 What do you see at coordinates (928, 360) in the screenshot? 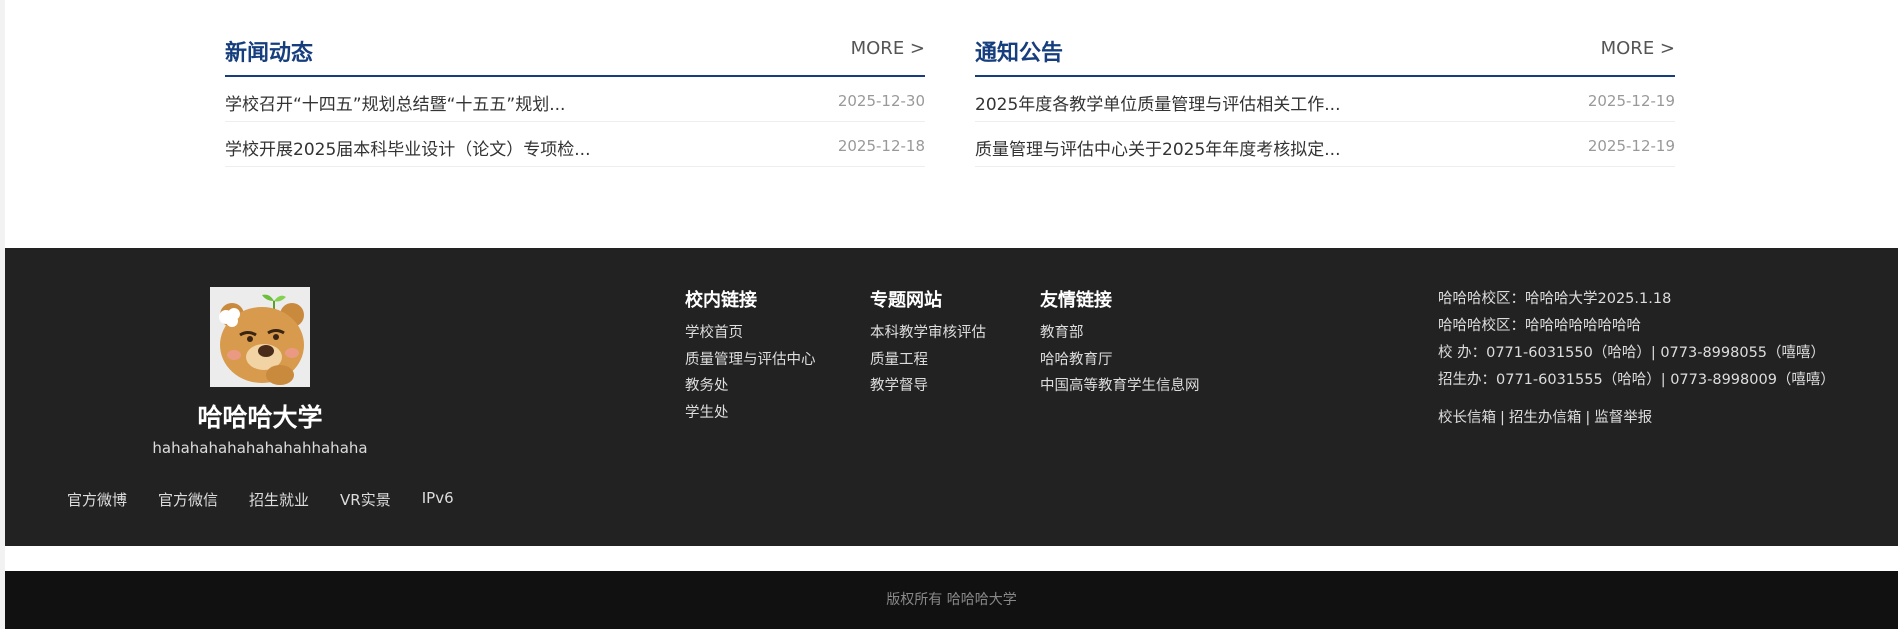
I see `topic-link: 质量工程` at bounding box center [928, 360].